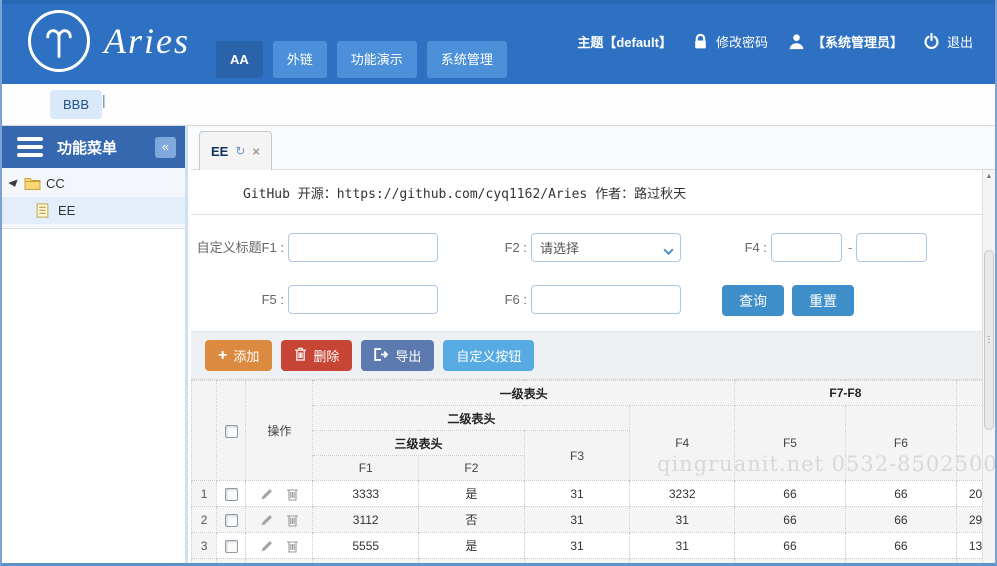 This screenshot has height=566, width=997. I want to click on plus-icon: +, so click(223, 355).